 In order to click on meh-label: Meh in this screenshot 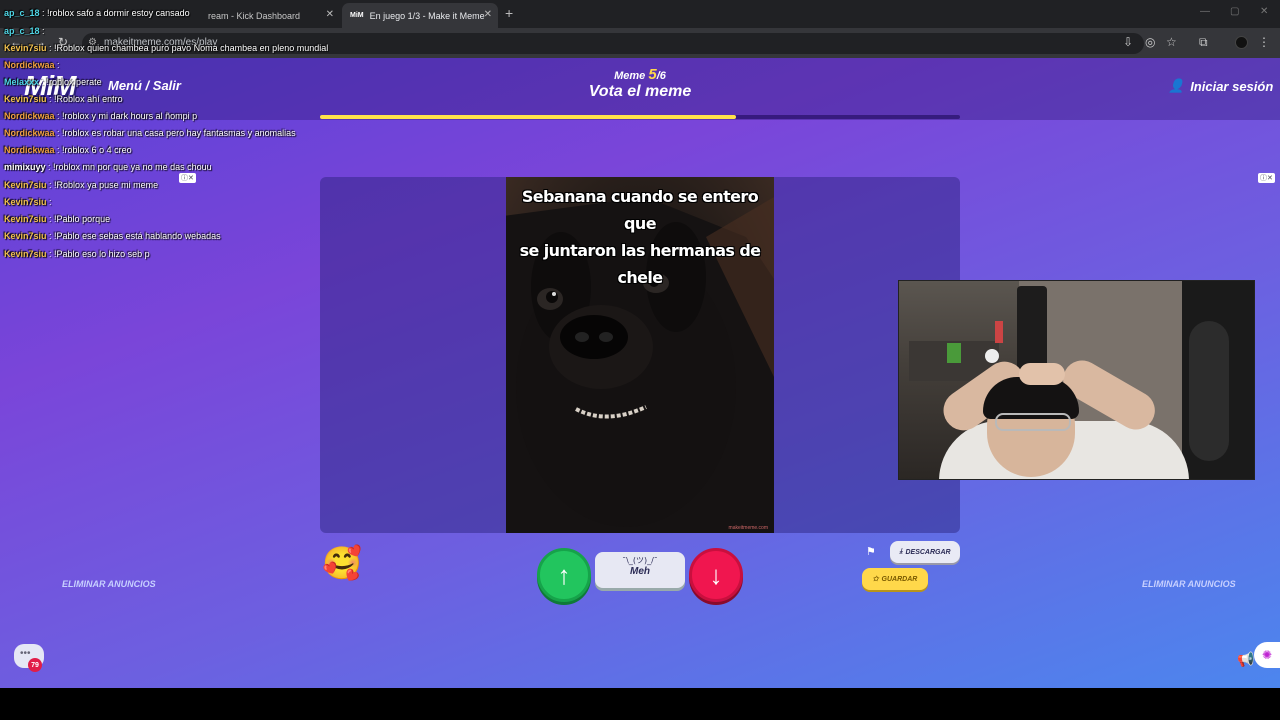, I will do `click(640, 571)`.